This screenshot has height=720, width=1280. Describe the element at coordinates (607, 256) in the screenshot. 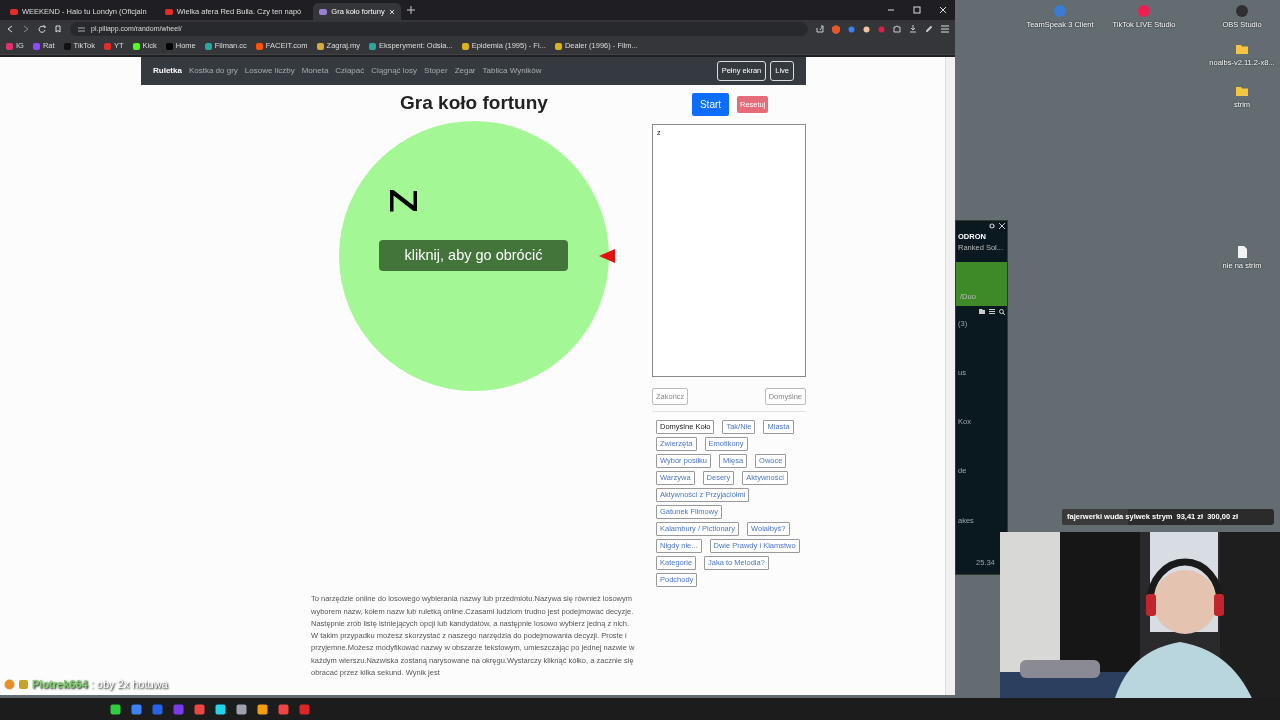

I see `pointer-icon` at that location.